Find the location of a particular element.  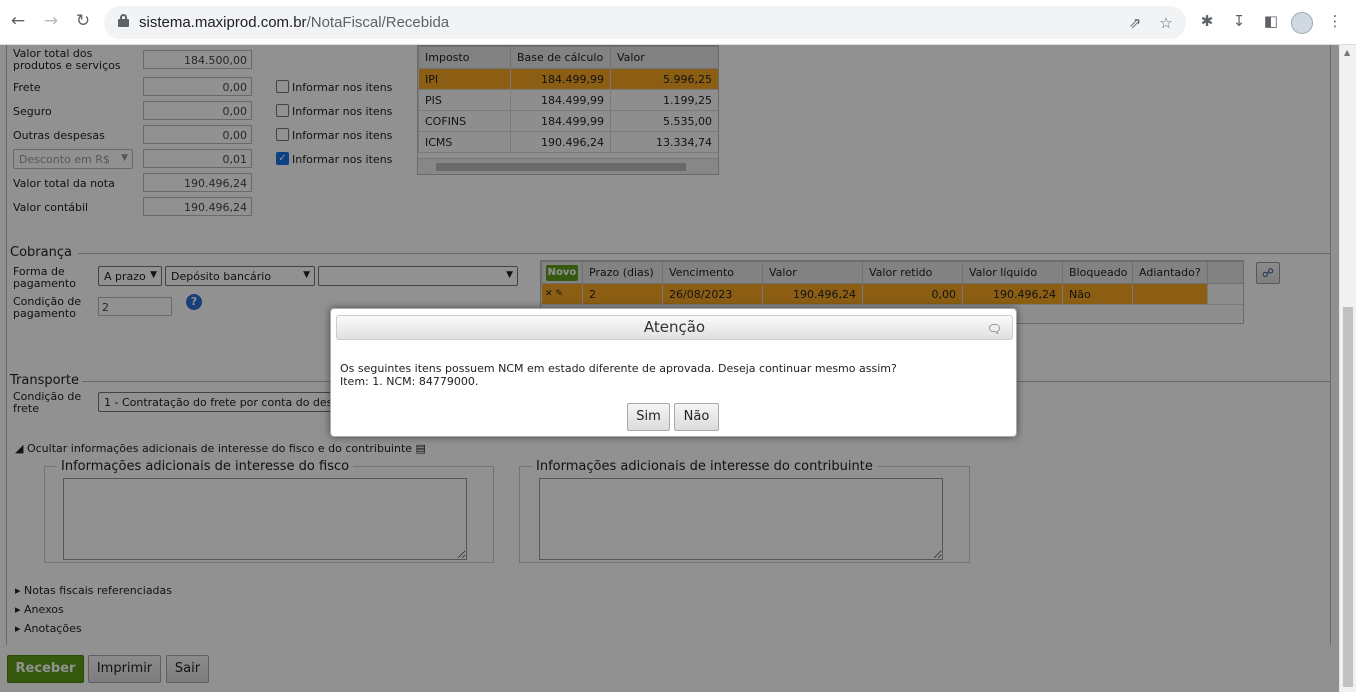

back-arrow-icon: ← is located at coordinates (18, 21).